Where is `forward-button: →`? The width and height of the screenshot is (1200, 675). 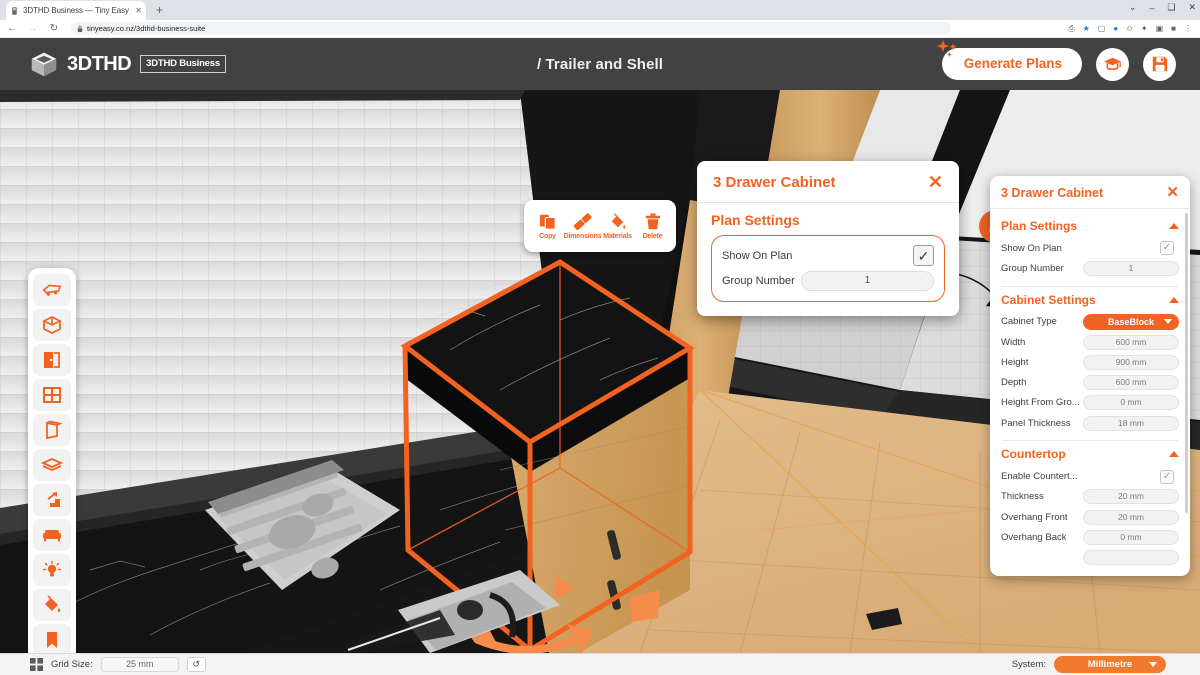 forward-button: → is located at coordinates (33, 28).